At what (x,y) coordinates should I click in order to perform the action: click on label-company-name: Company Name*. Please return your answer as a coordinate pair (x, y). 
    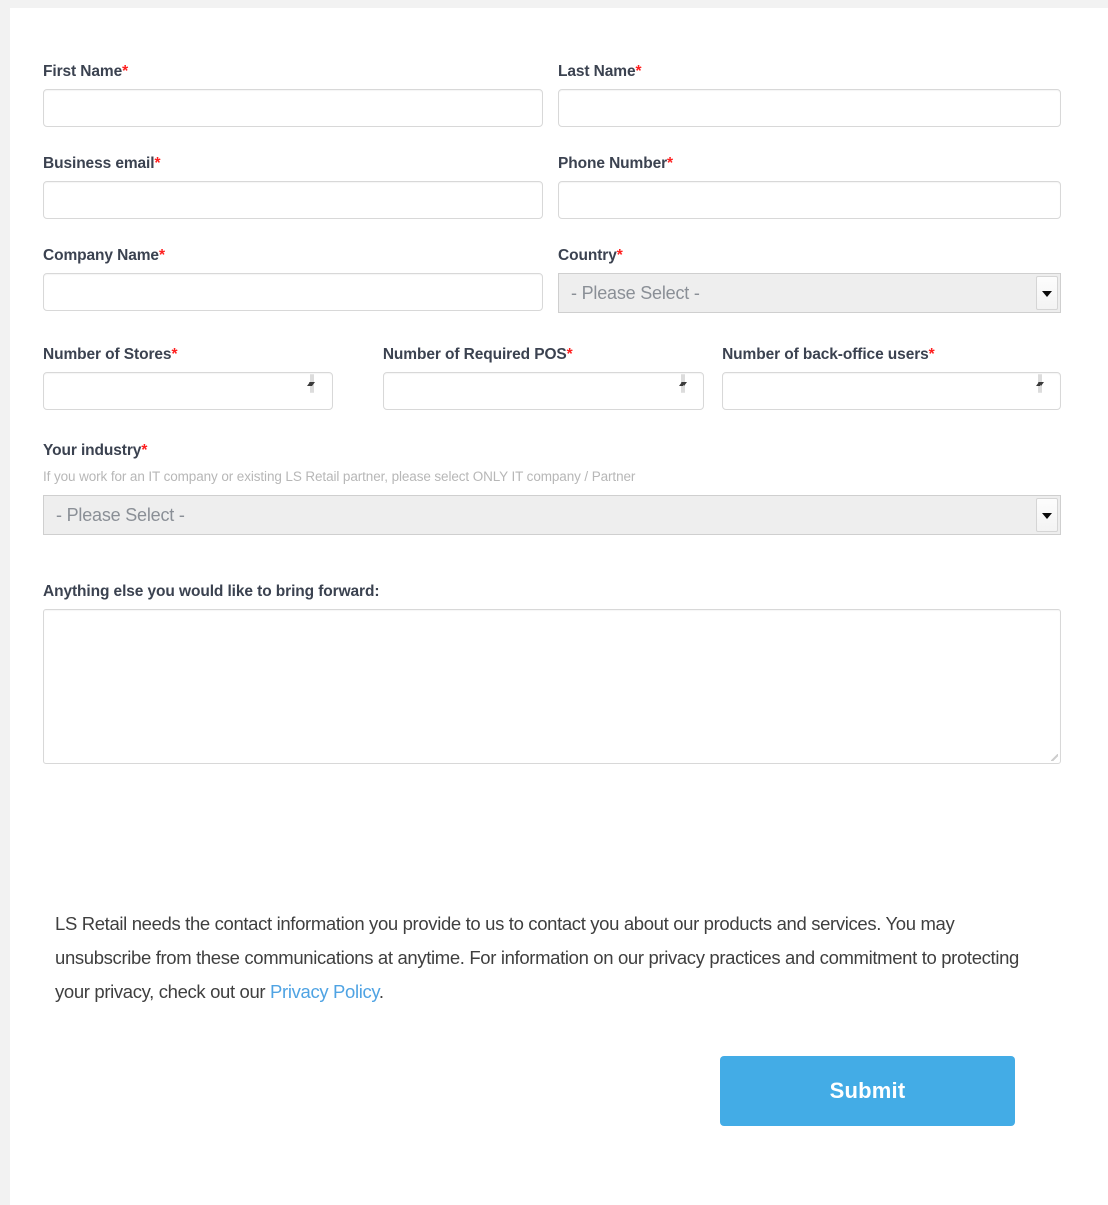
    Looking at the image, I should click on (293, 256).